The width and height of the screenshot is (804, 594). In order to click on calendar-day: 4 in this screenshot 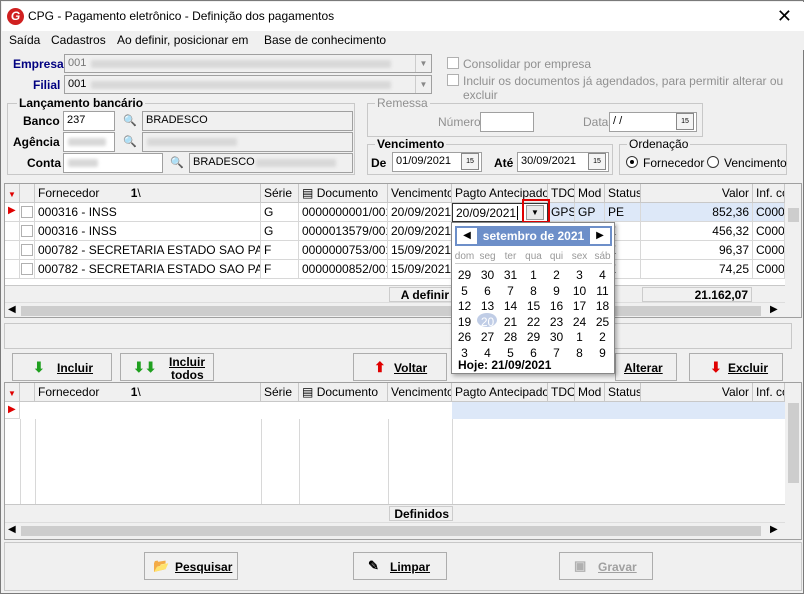, I will do `click(602, 275)`.